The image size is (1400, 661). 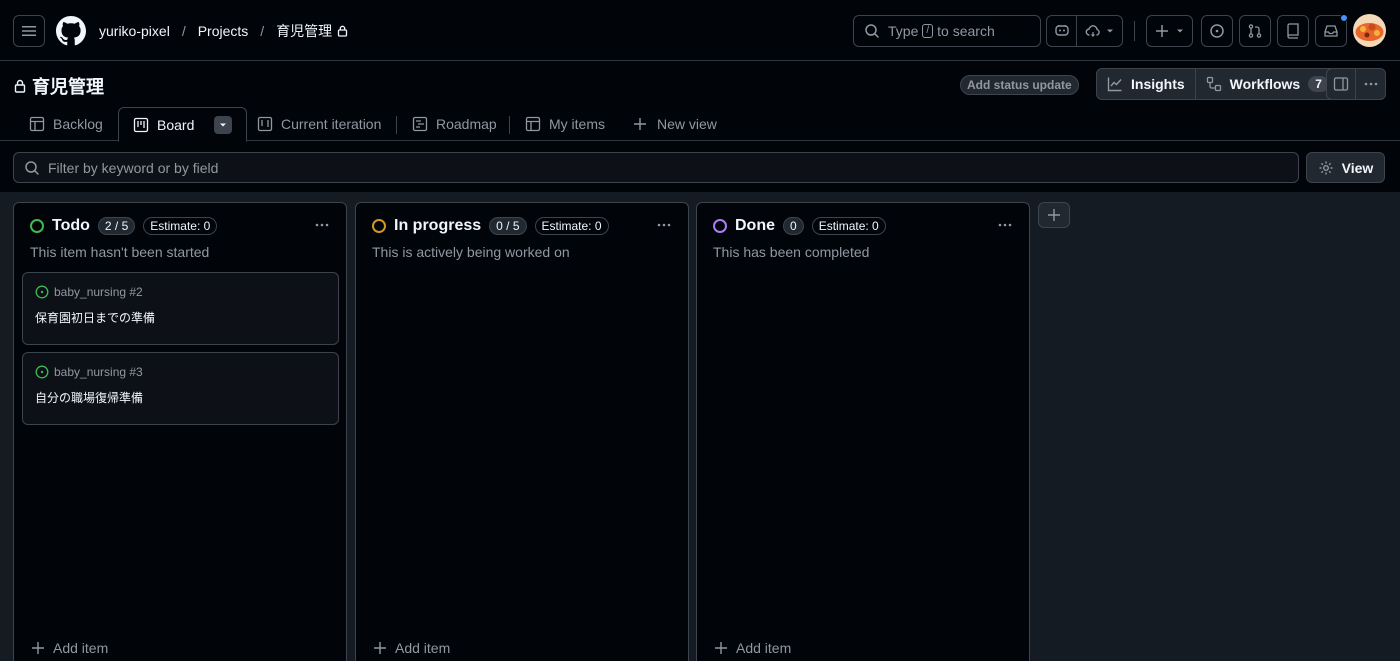 I want to click on issues-button, so click(x=1217, y=31).